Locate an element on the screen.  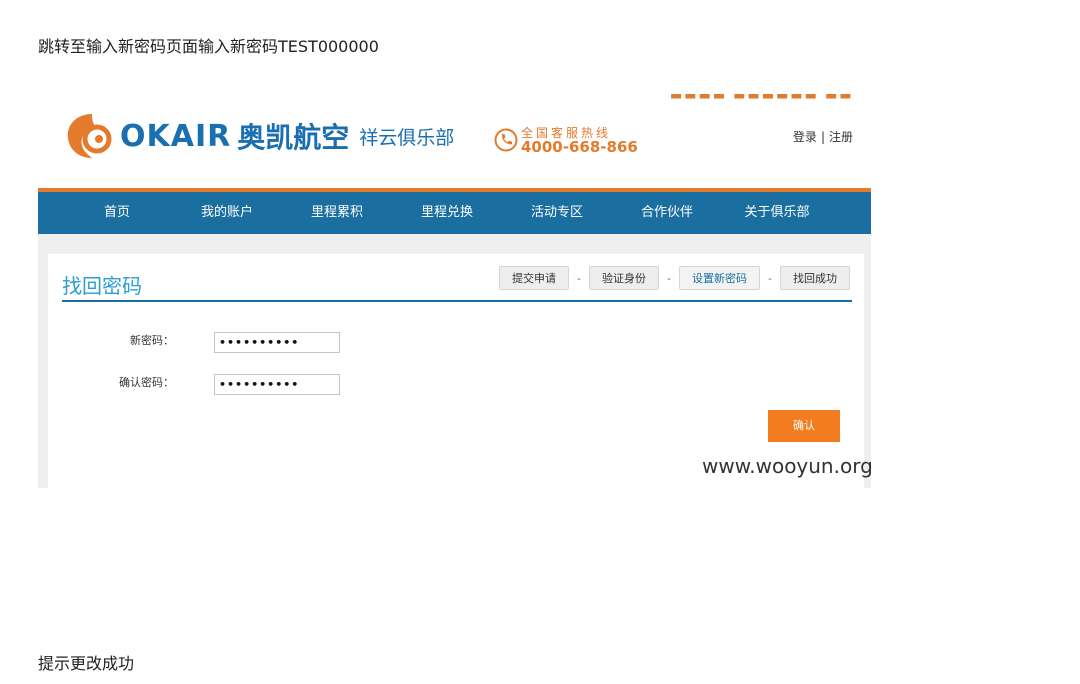
new-password-input: •••••••••• is located at coordinates (277, 342).